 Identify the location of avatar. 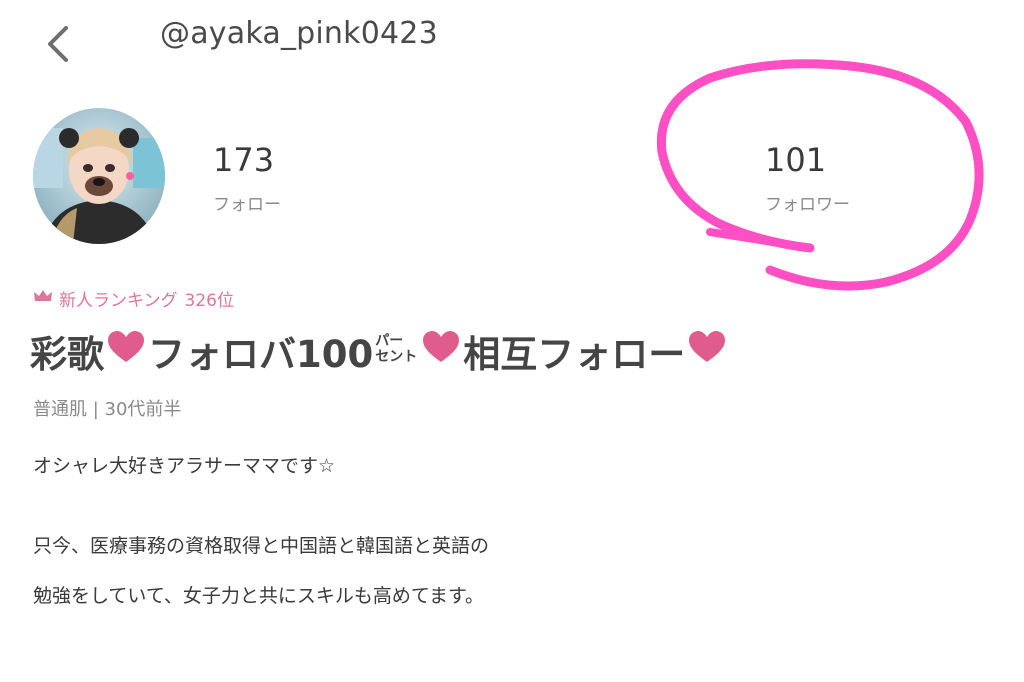
(99, 176).